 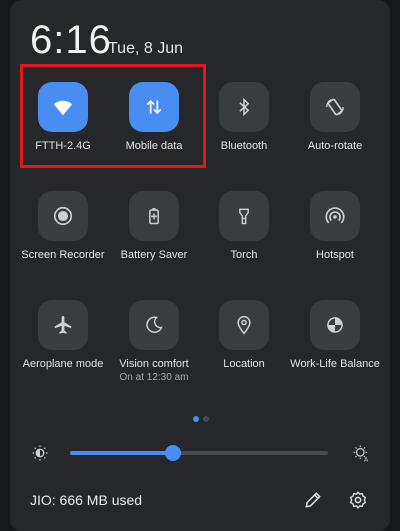 What do you see at coordinates (113, 116) in the screenshot?
I see `highlight-box` at bounding box center [113, 116].